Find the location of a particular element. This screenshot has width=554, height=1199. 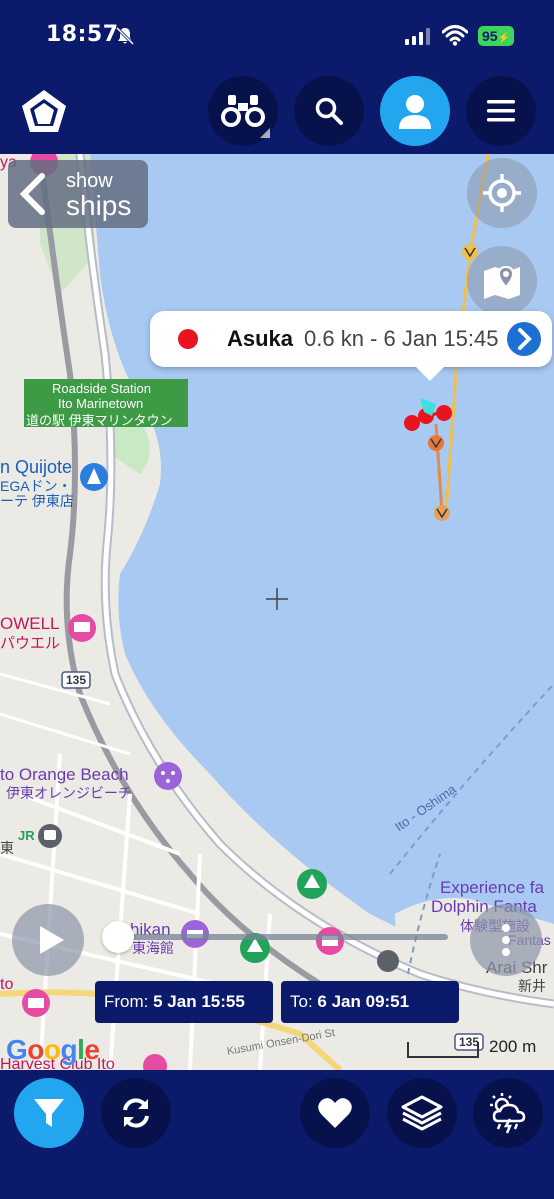

weather-icon is located at coordinates (508, 1113).